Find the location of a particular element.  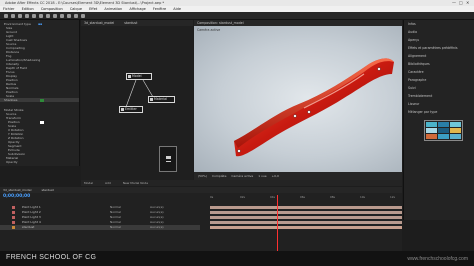

panel-align: Alignement is located at coordinates (417, 56).